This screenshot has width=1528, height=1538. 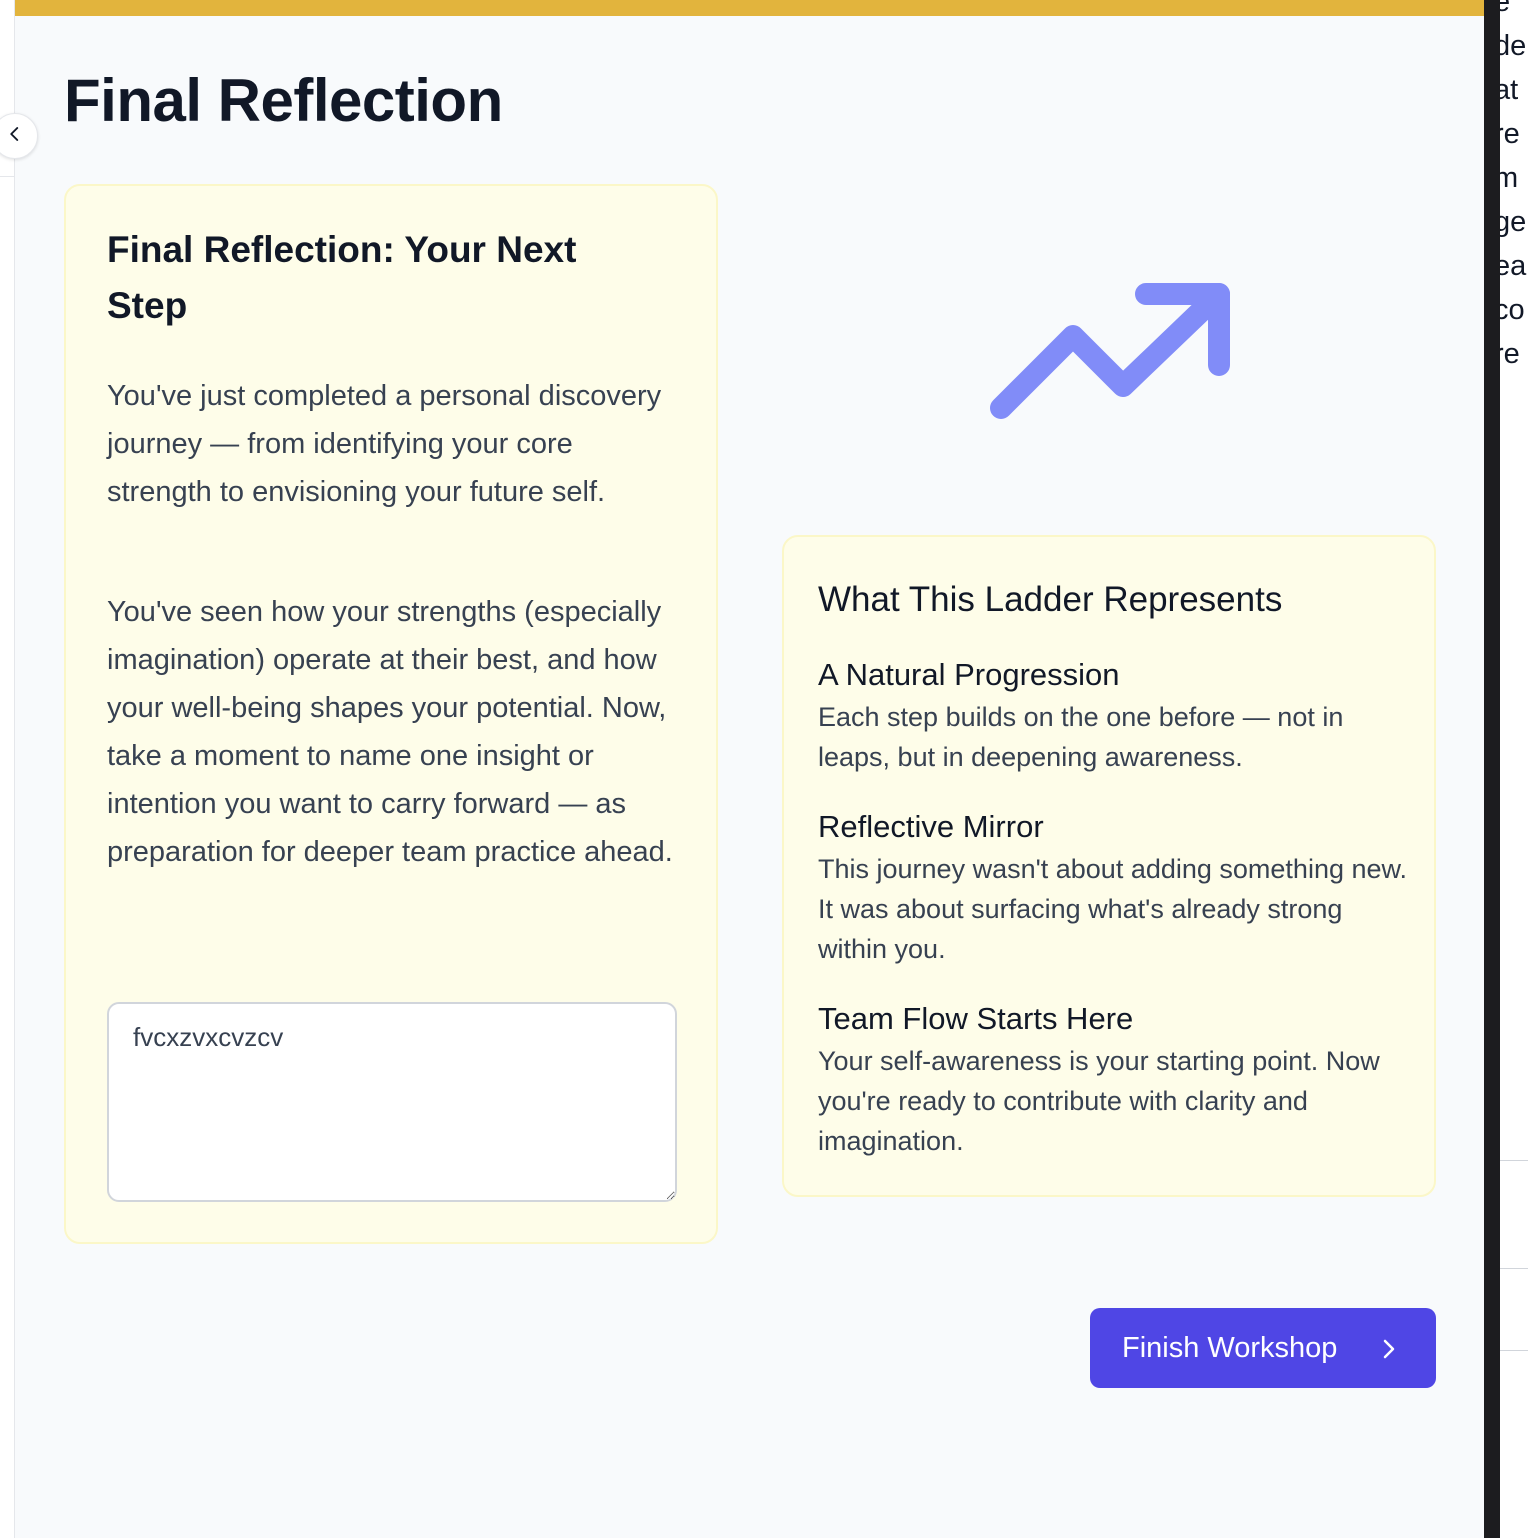 What do you see at coordinates (1513, 46) in the screenshot?
I see `adjacent-text-fragment: de` at bounding box center [1513, 46].